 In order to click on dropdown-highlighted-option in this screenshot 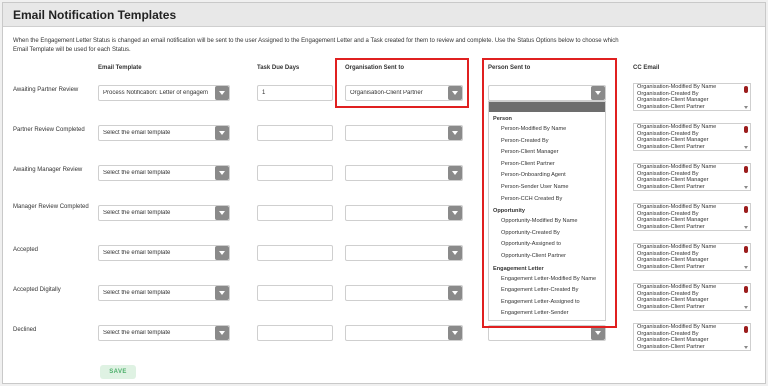, I will do `click(547, 107)`.